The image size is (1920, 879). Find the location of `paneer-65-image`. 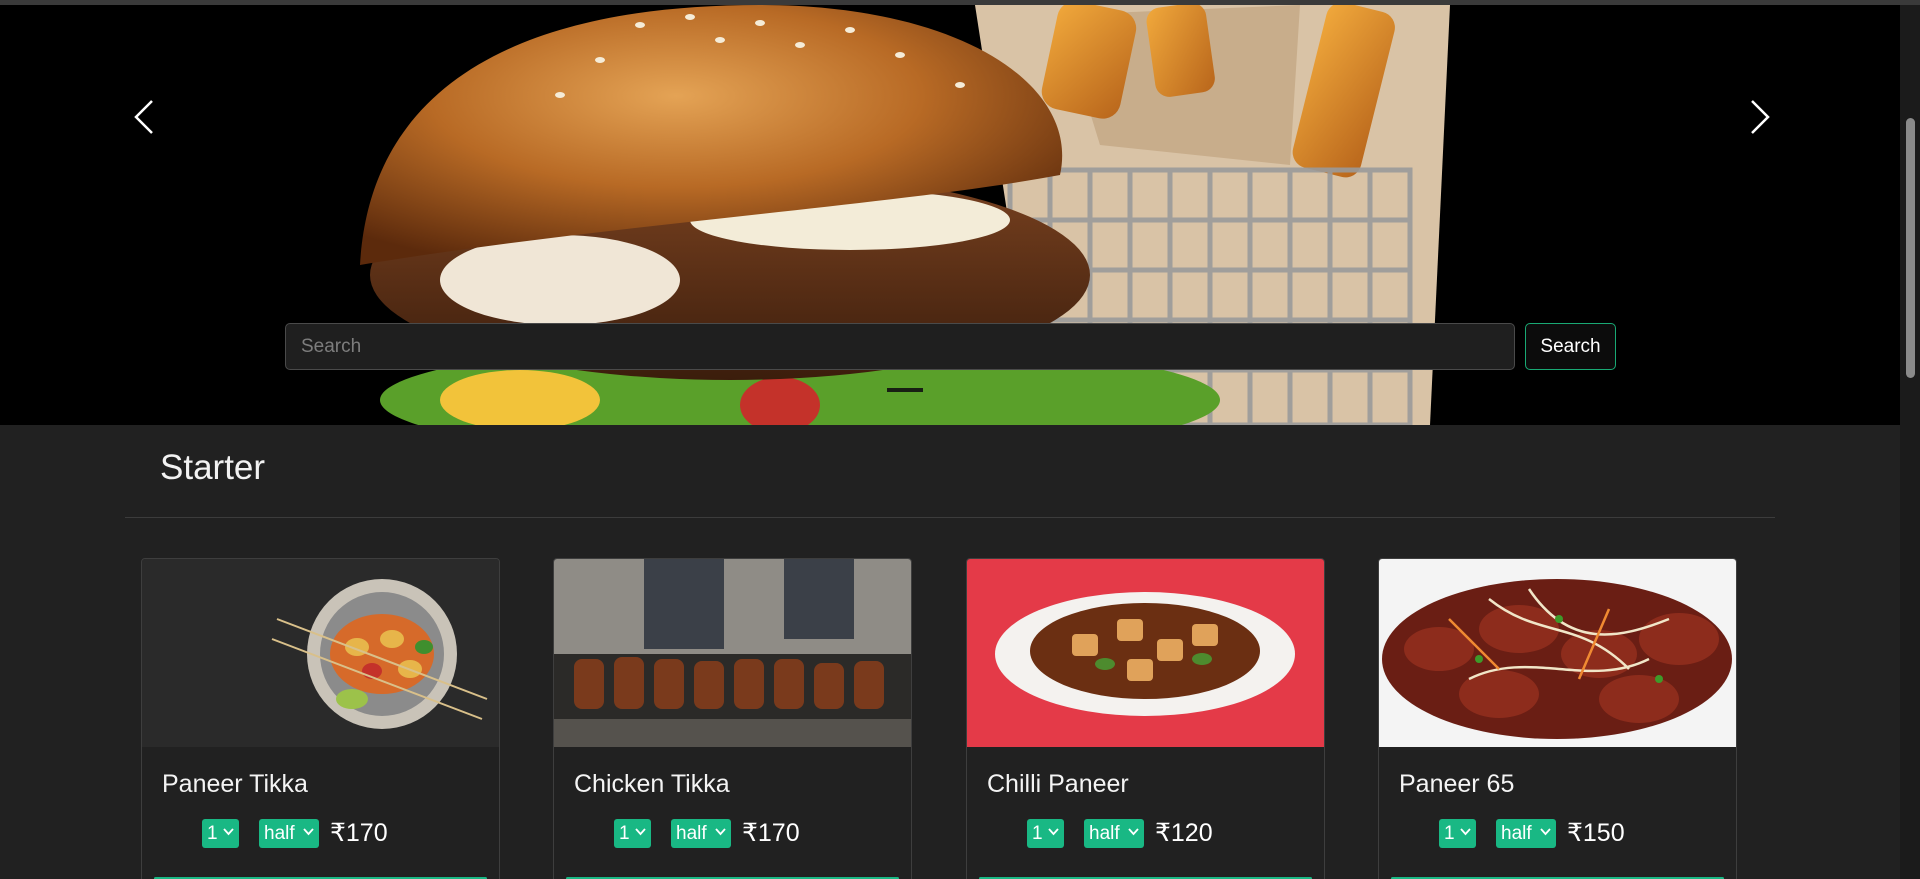

paneer-65-image is located at coordinates (1557, 653).